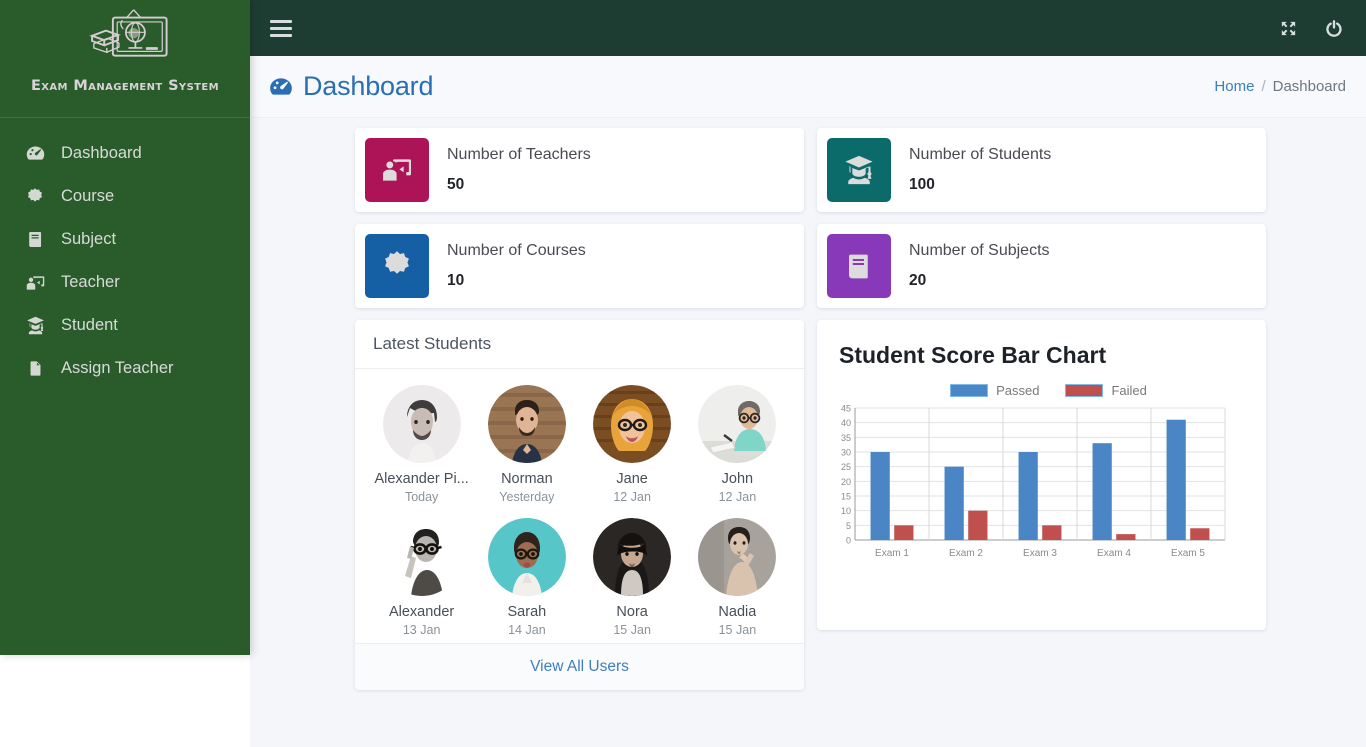 The image size is (1366, 747). What do you see at coordinates (526, 557) in the screenshot?
I see `woman-glasses-teal-avatar` at bounding box center [526, 557].